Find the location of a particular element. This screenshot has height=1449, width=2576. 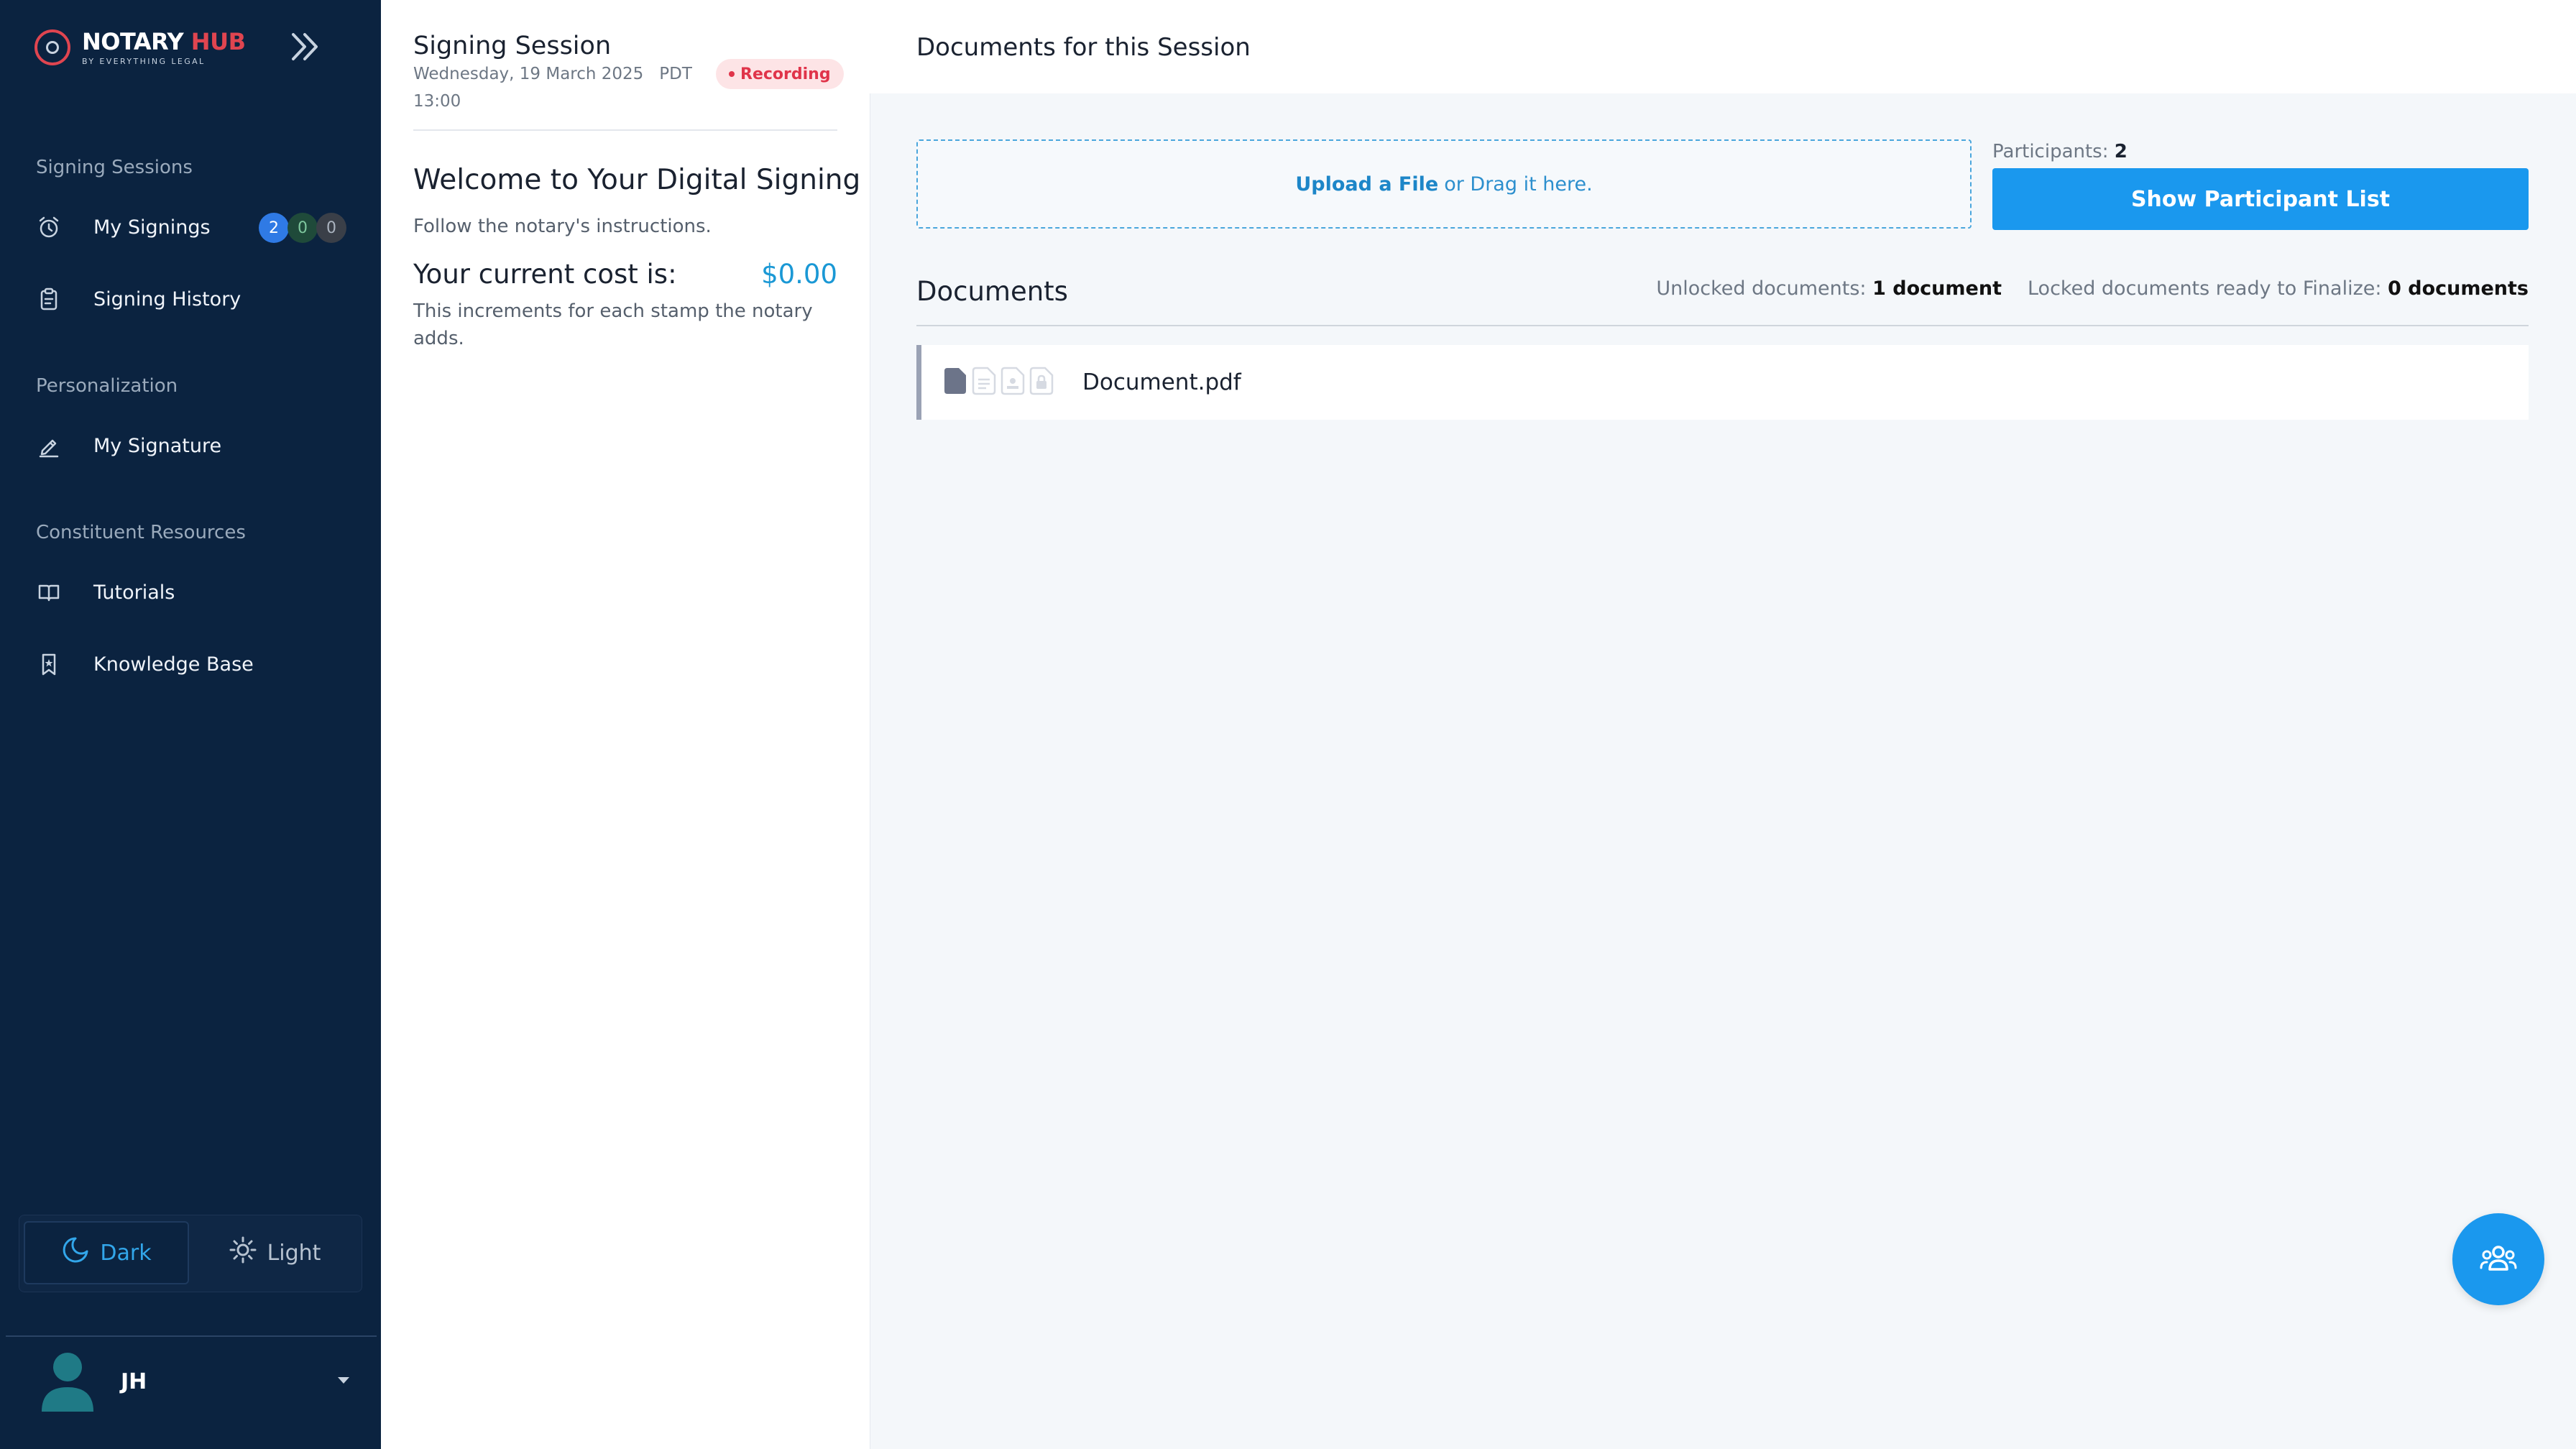

session-time: 13:00 is located at coordinates (437, 101).